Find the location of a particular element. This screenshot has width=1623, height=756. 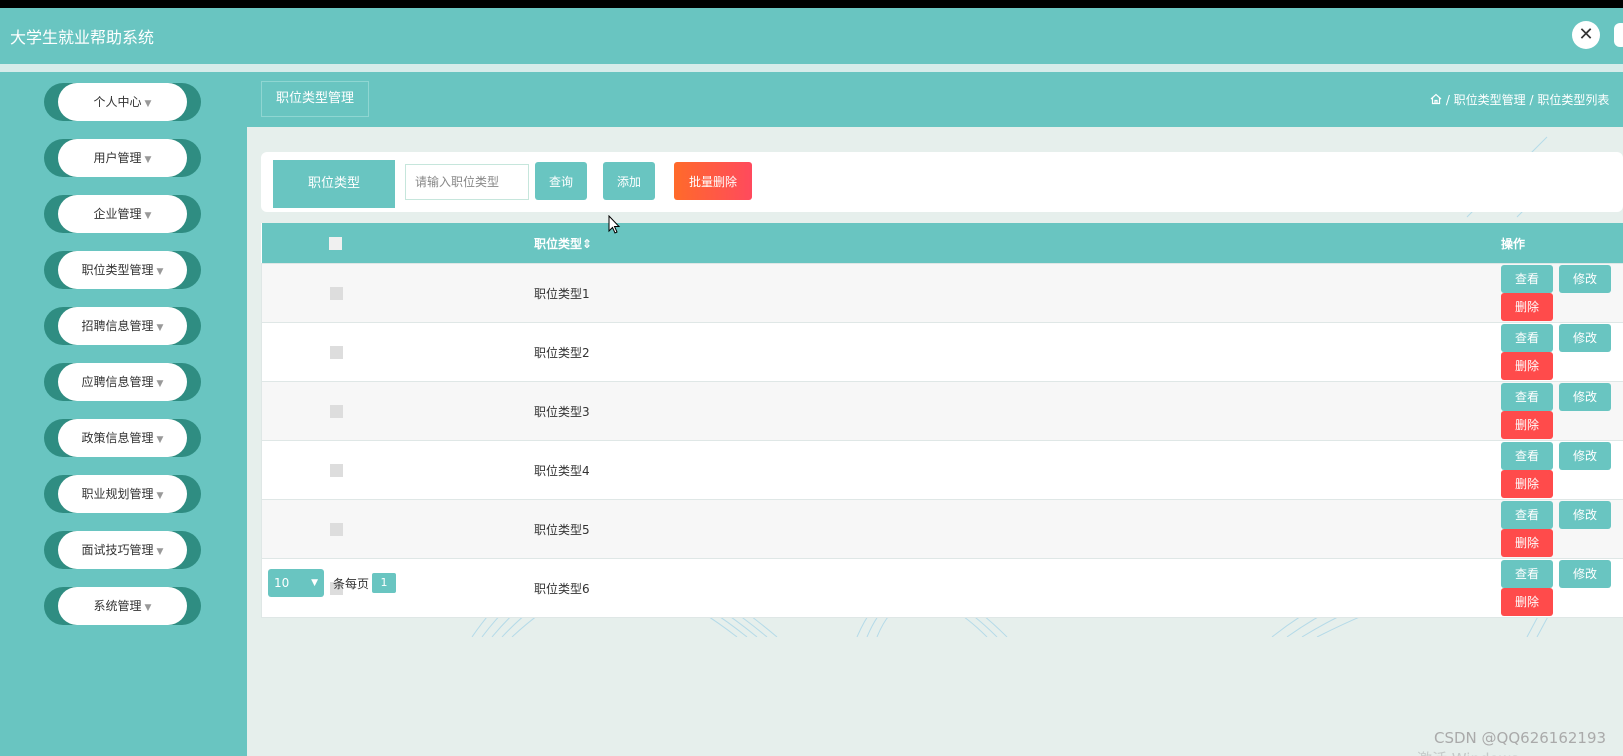

sidebar-item-recruitment: 招聘信息管理 ▼ is located at coordinates (122, 326).